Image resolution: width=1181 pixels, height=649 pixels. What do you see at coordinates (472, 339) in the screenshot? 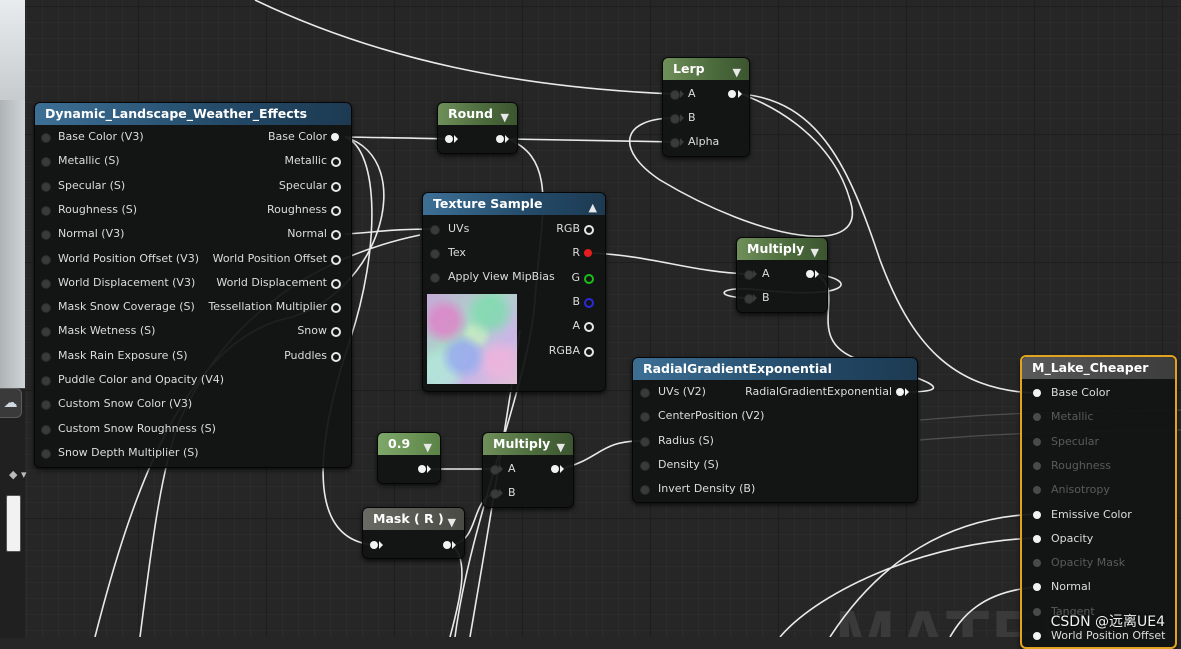
I see `texture-preview-thumbnail` at bounding box center [472, 339].